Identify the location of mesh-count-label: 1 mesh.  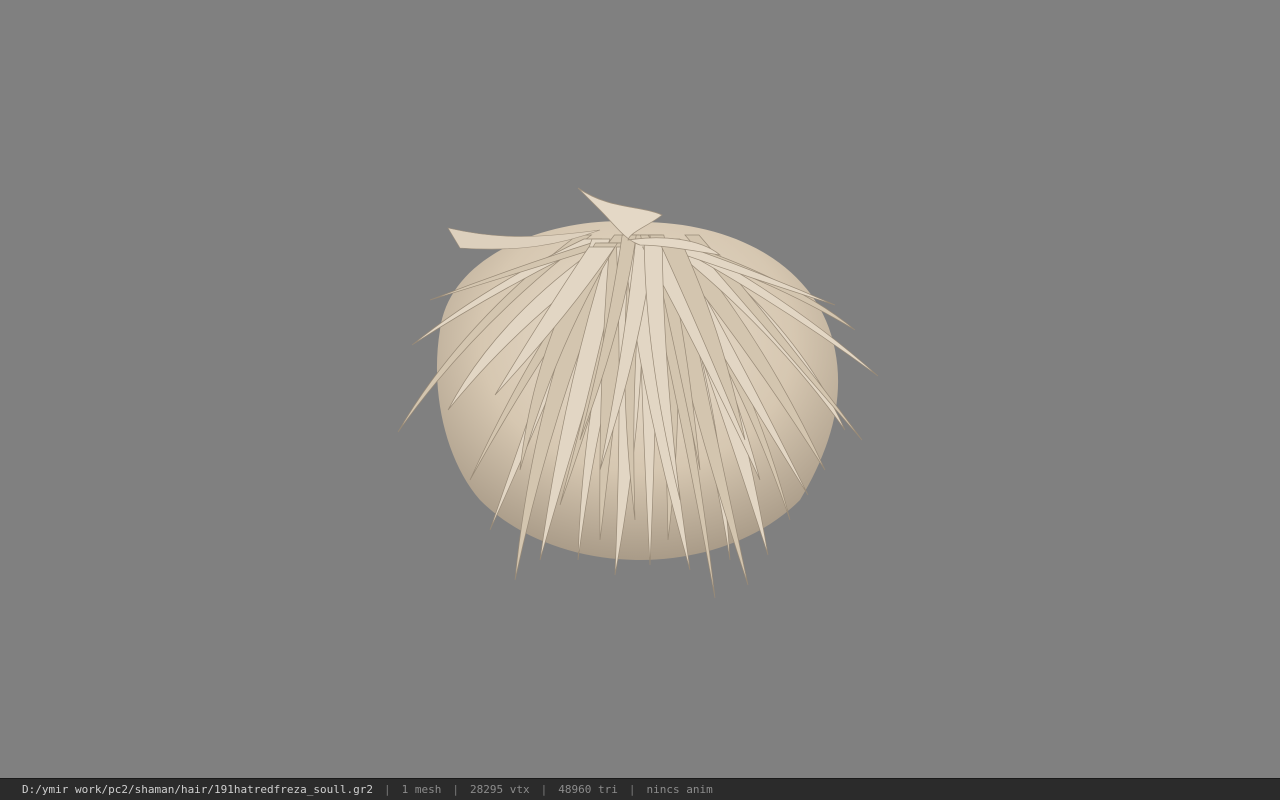
(421, 789).